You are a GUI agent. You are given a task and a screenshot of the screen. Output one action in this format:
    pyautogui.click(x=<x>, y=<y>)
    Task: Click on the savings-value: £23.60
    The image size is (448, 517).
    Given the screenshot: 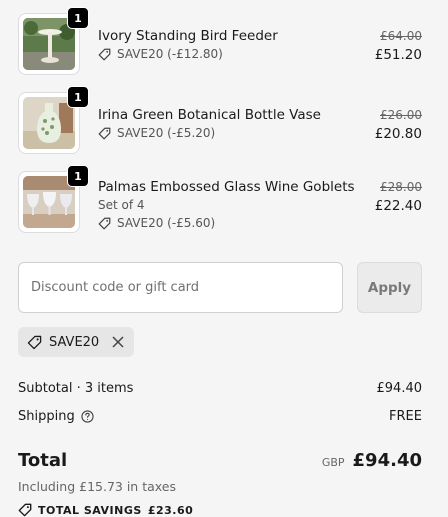 What is the action you would take?
    pyautogui.click(x=170, y=510)
    